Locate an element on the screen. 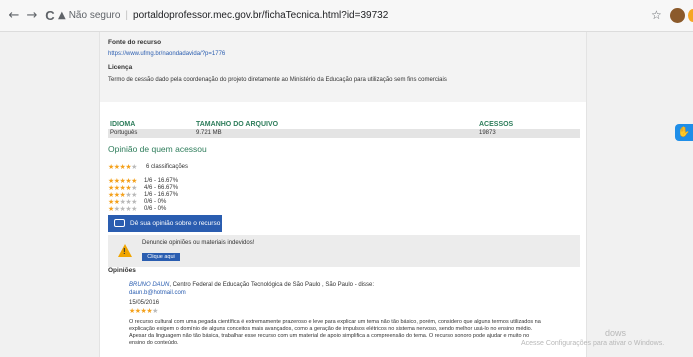 This screenshot has height=357, width=693. ratings-count: 6 classificações is located at coordinates (167, 167).